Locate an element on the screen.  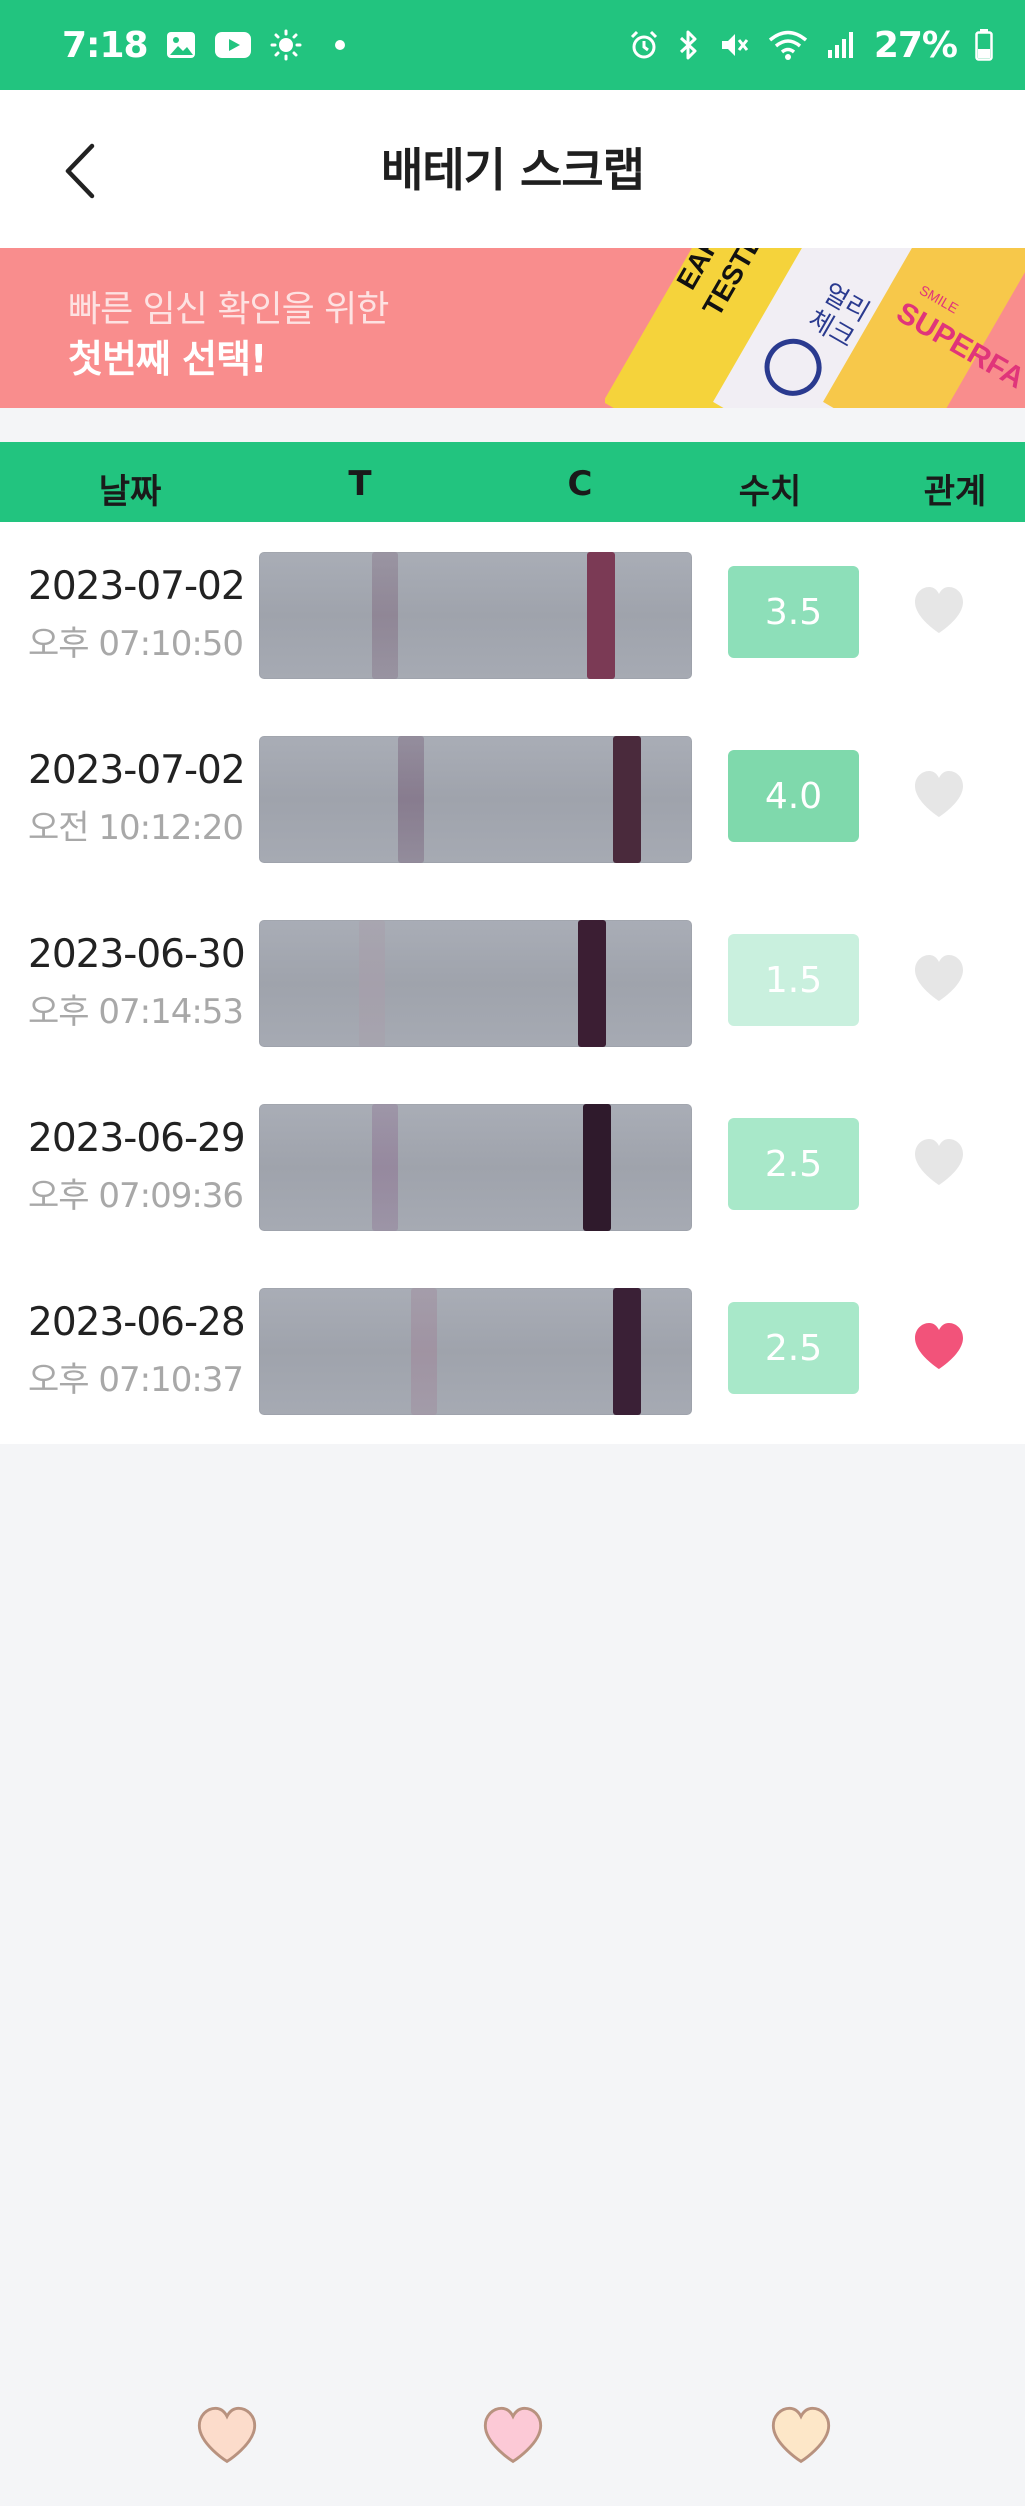
alarm-icon is located at coordinates (644, 45).